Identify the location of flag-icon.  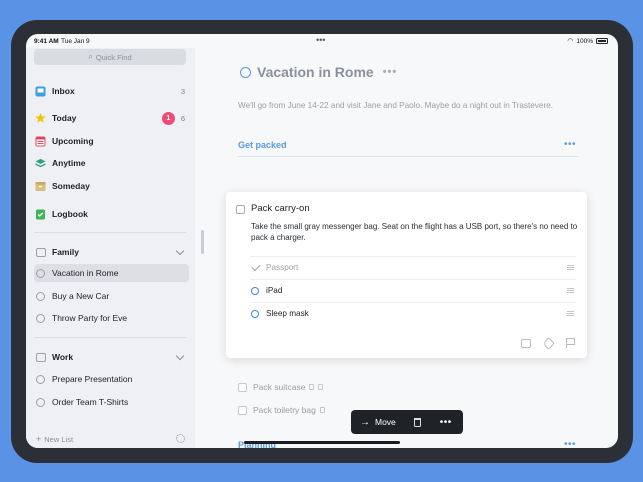
(570, 343).